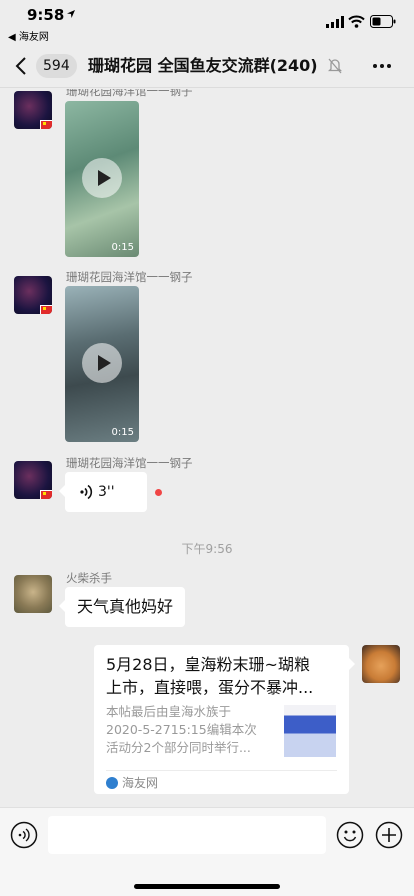 The width and height of the screenshot is (414, 896). I want to click on input-bar, so click(207, 851).